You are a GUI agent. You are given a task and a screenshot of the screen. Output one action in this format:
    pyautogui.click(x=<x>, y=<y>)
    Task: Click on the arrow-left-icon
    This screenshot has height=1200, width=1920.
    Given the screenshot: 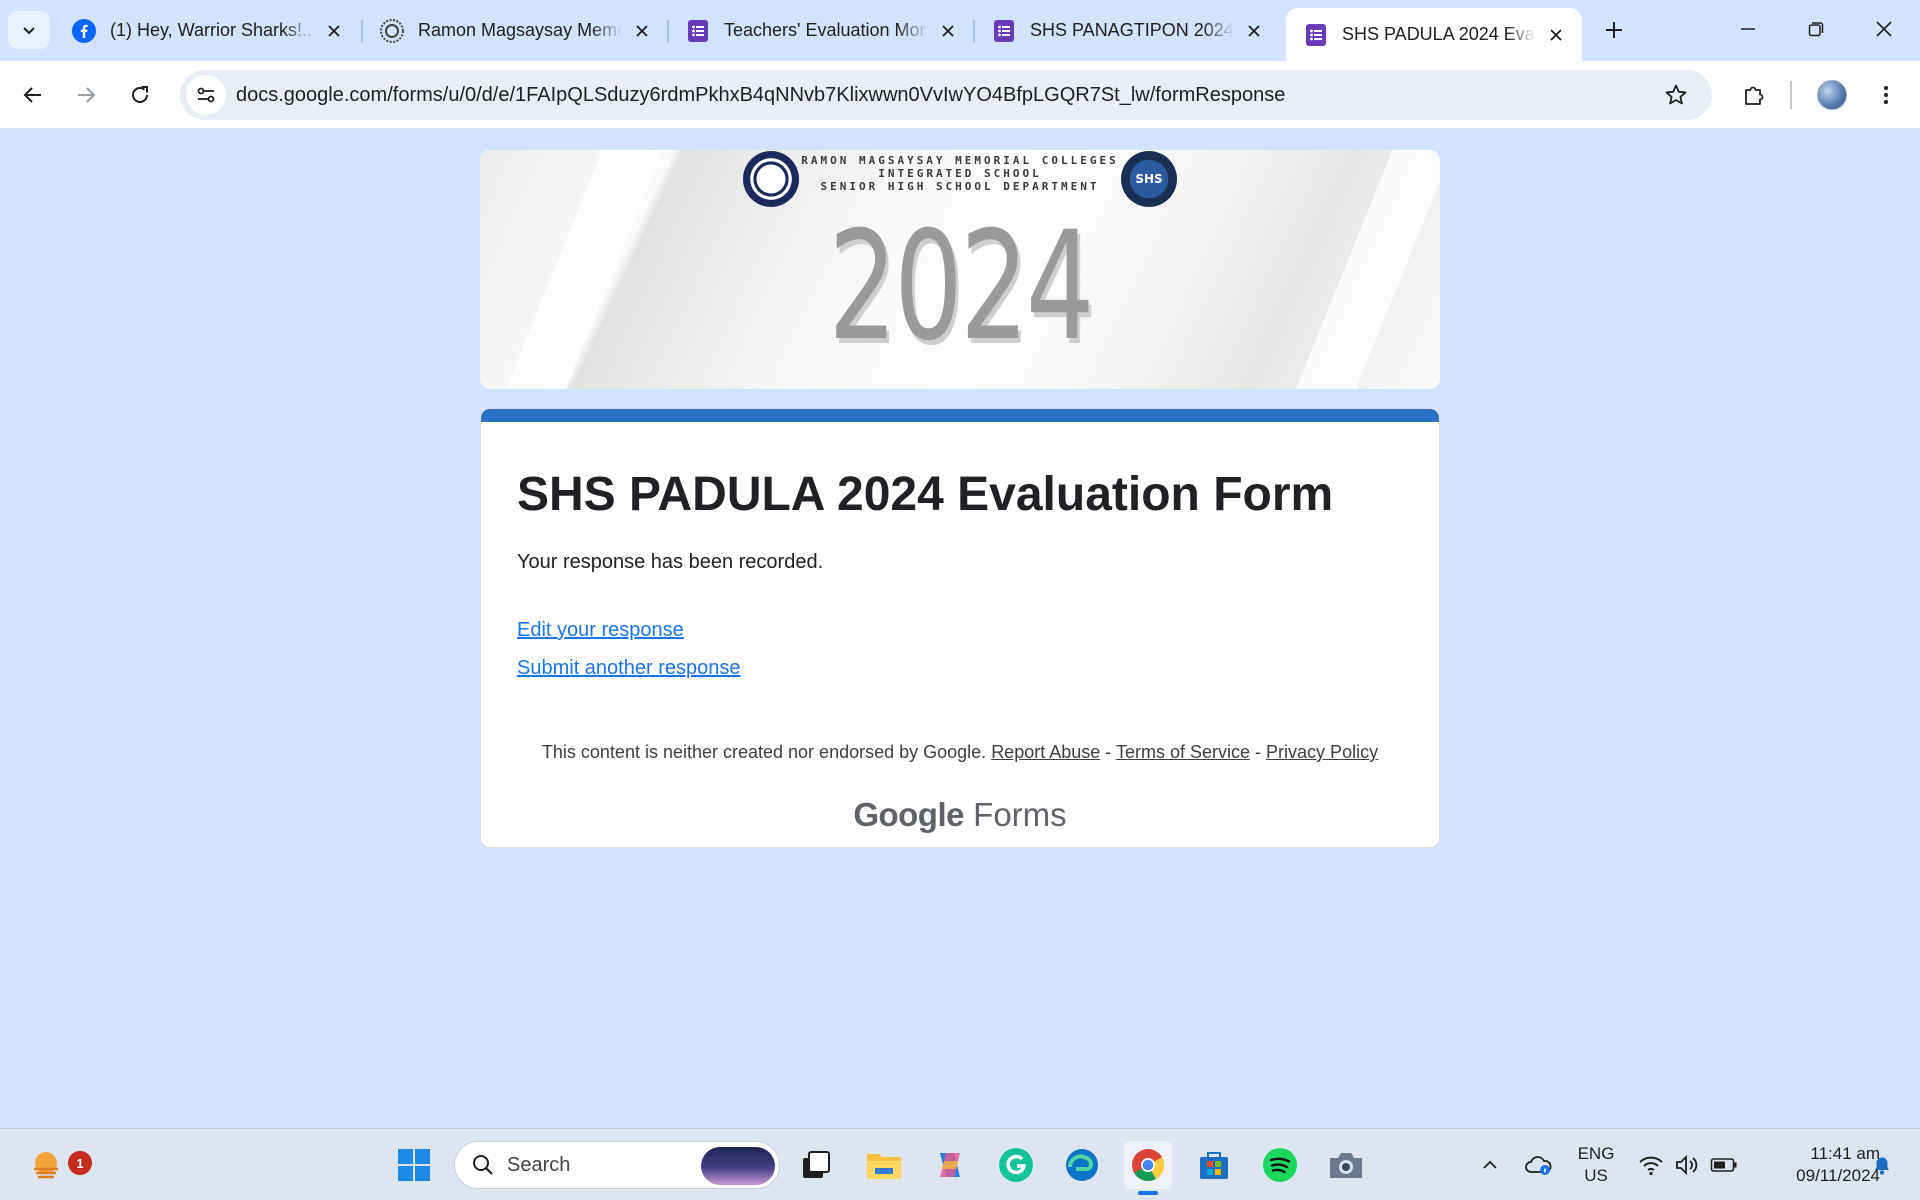 What is the action you would take?
    pyautogui.click(x=32, y=95)
    